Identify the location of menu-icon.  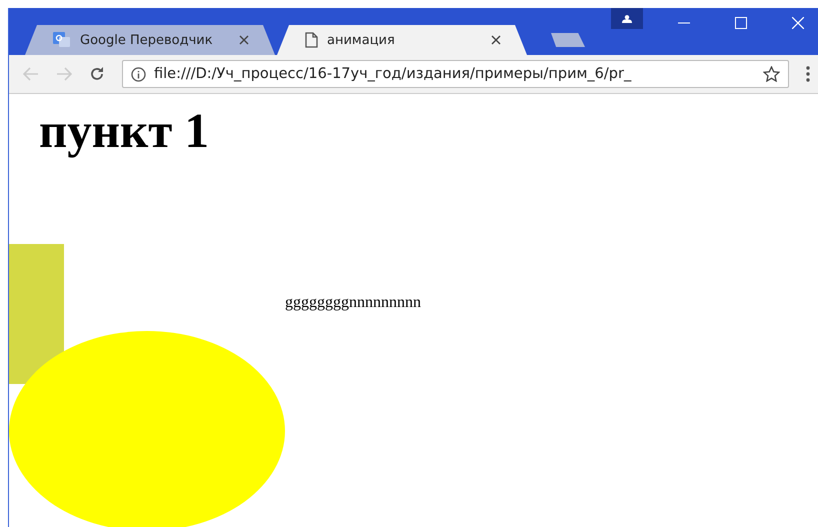
(808, 74).